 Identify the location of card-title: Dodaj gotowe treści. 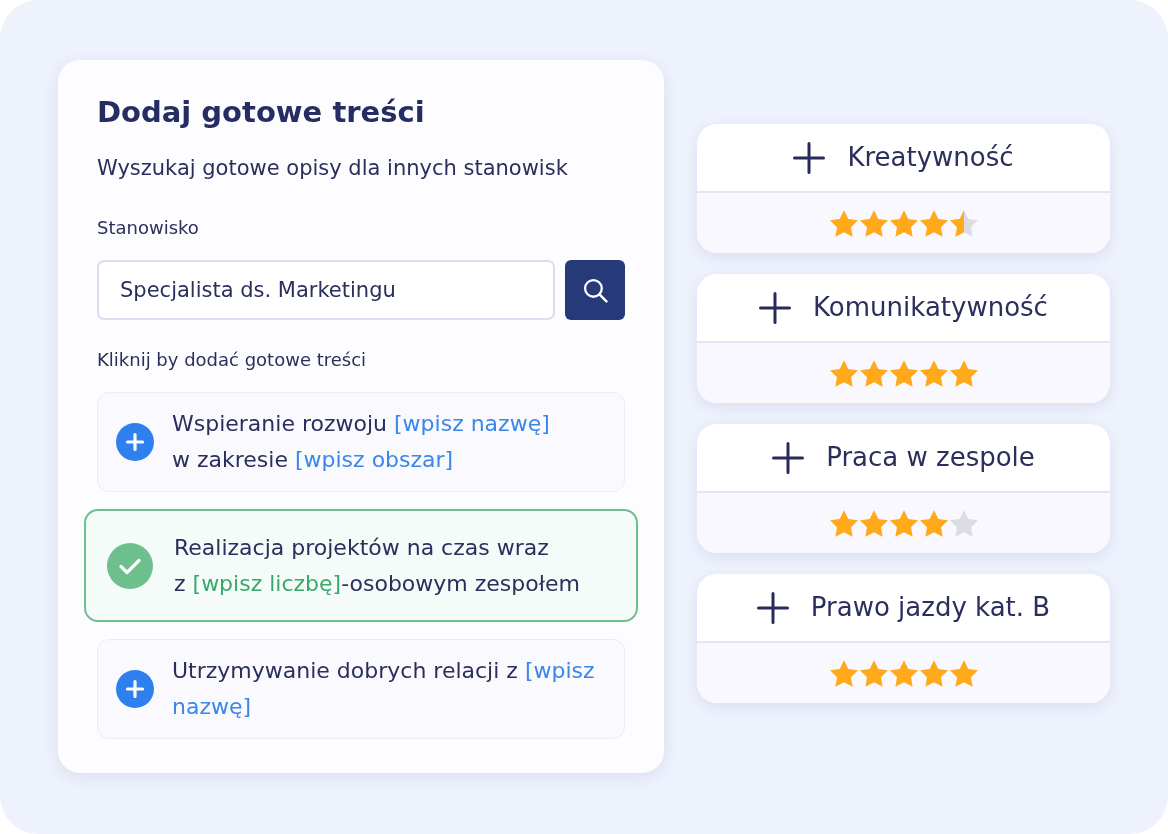
(261, 112).